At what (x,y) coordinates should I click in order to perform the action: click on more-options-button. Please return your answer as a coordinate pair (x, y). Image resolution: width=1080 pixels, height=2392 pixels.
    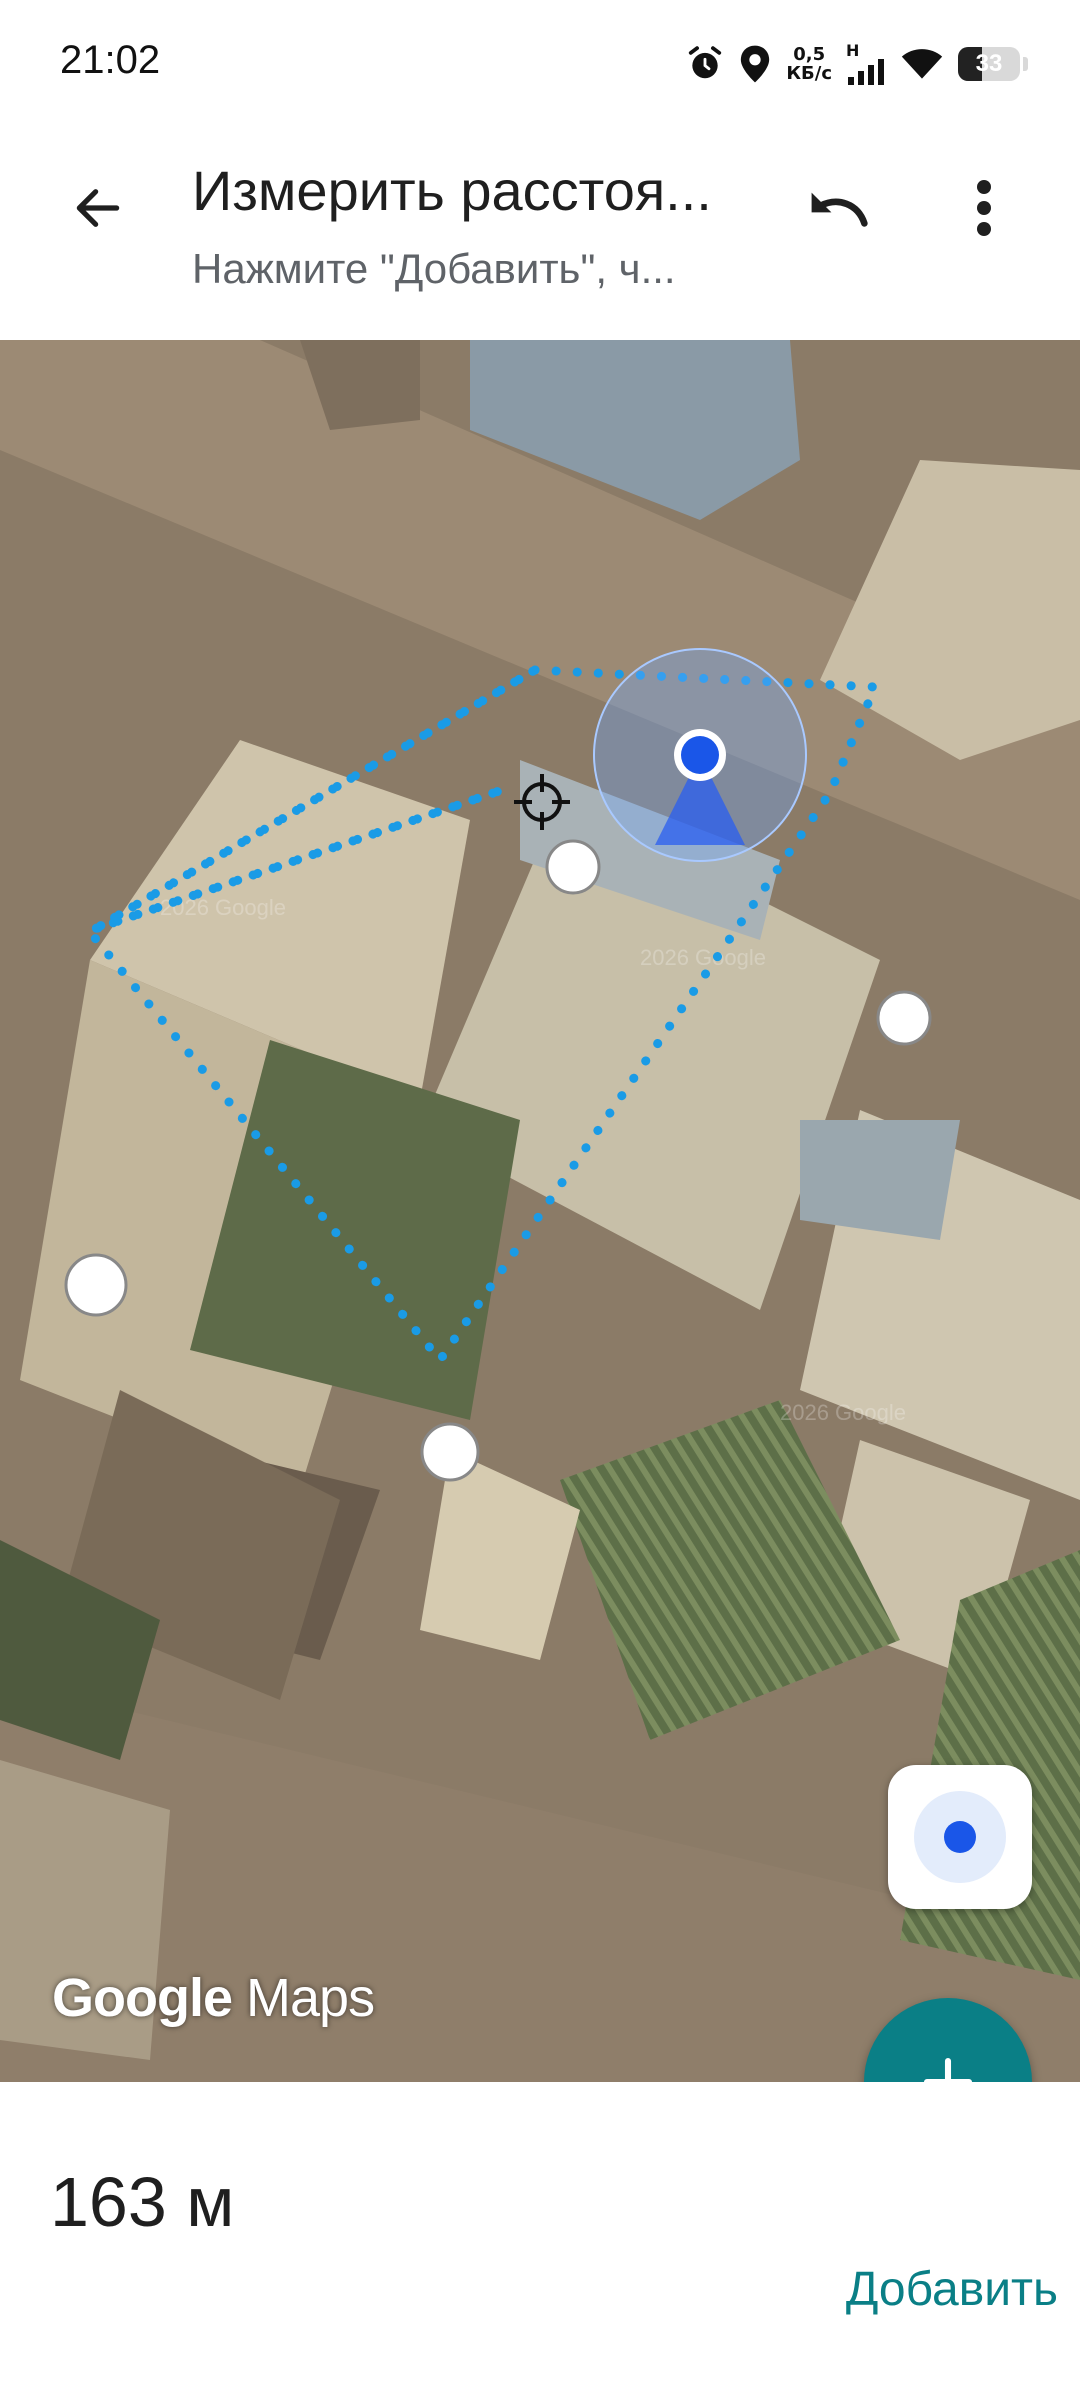
    Looking at the image, I should click on (984, 208).